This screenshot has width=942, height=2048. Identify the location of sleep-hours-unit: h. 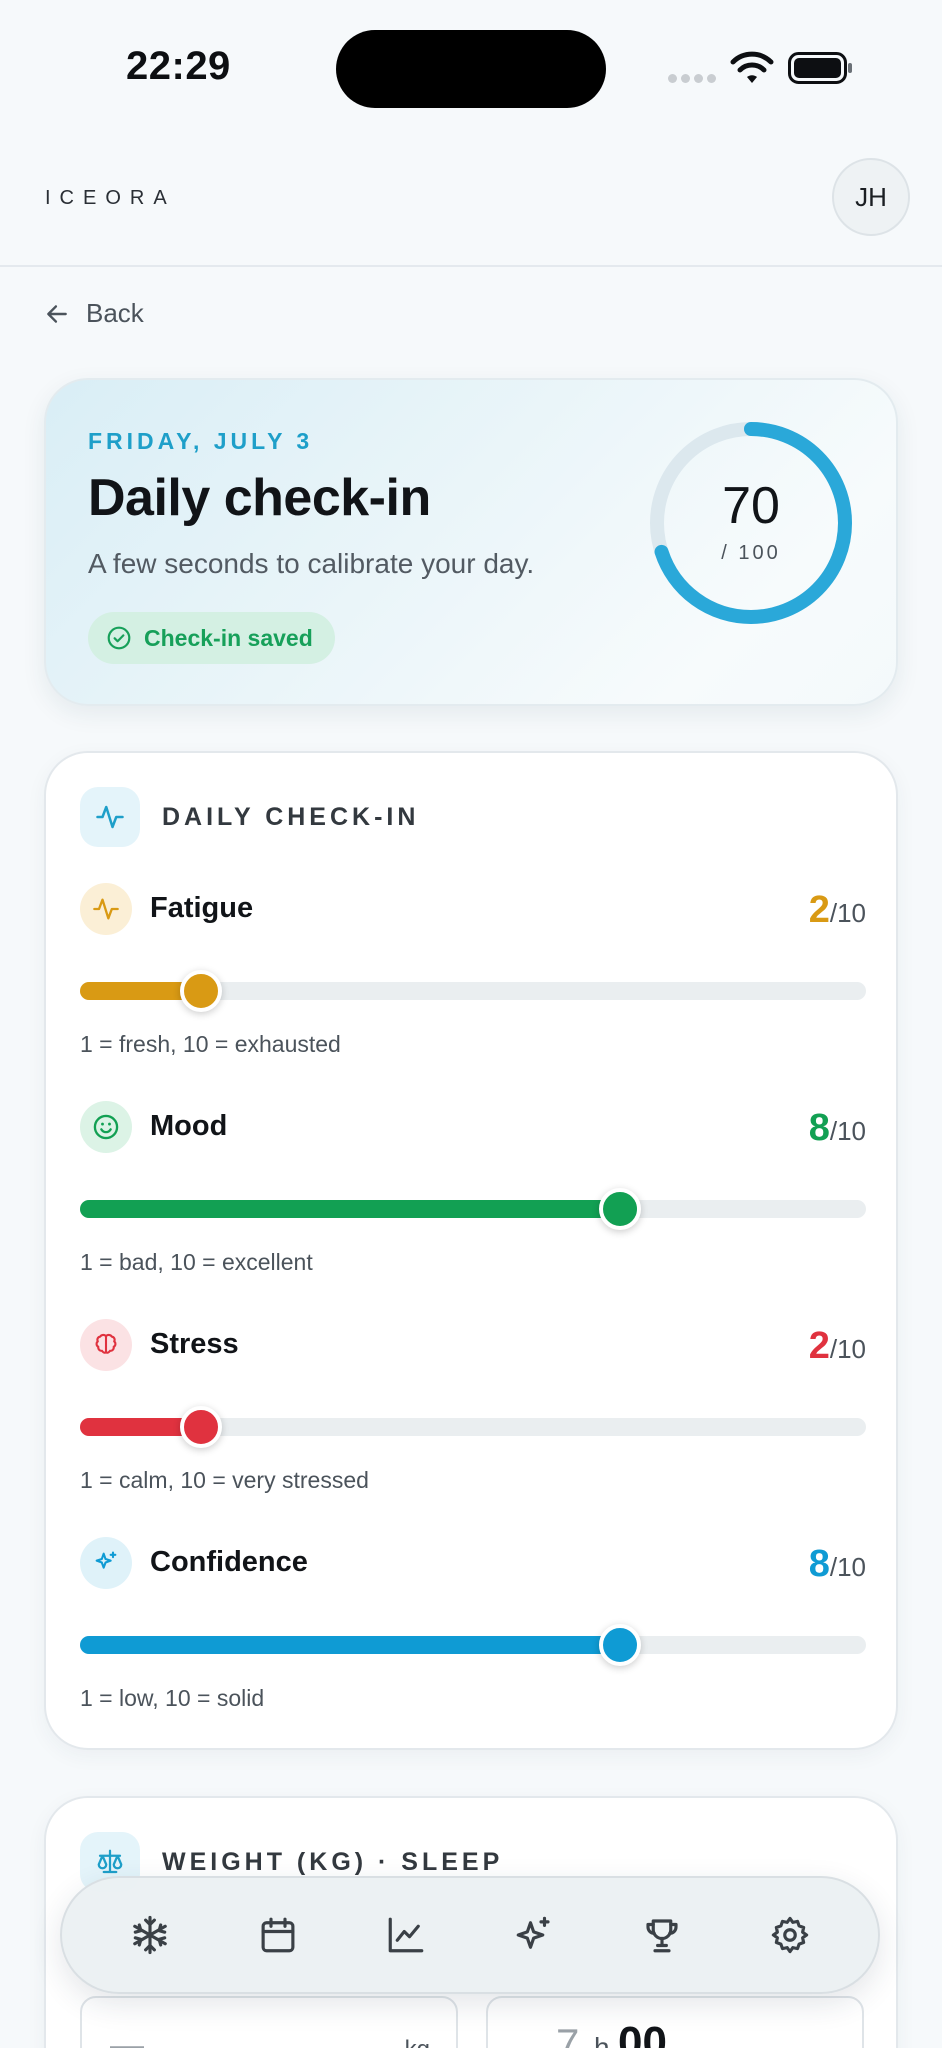
(602, 2040).